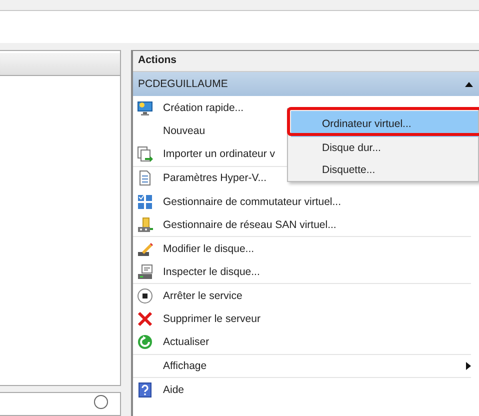 Image resolution: width=479 pixels, height=416 pixels. Describe the element at coordinates (306, 61) in the screenshot. I see `pane-title: Actions` at that location.